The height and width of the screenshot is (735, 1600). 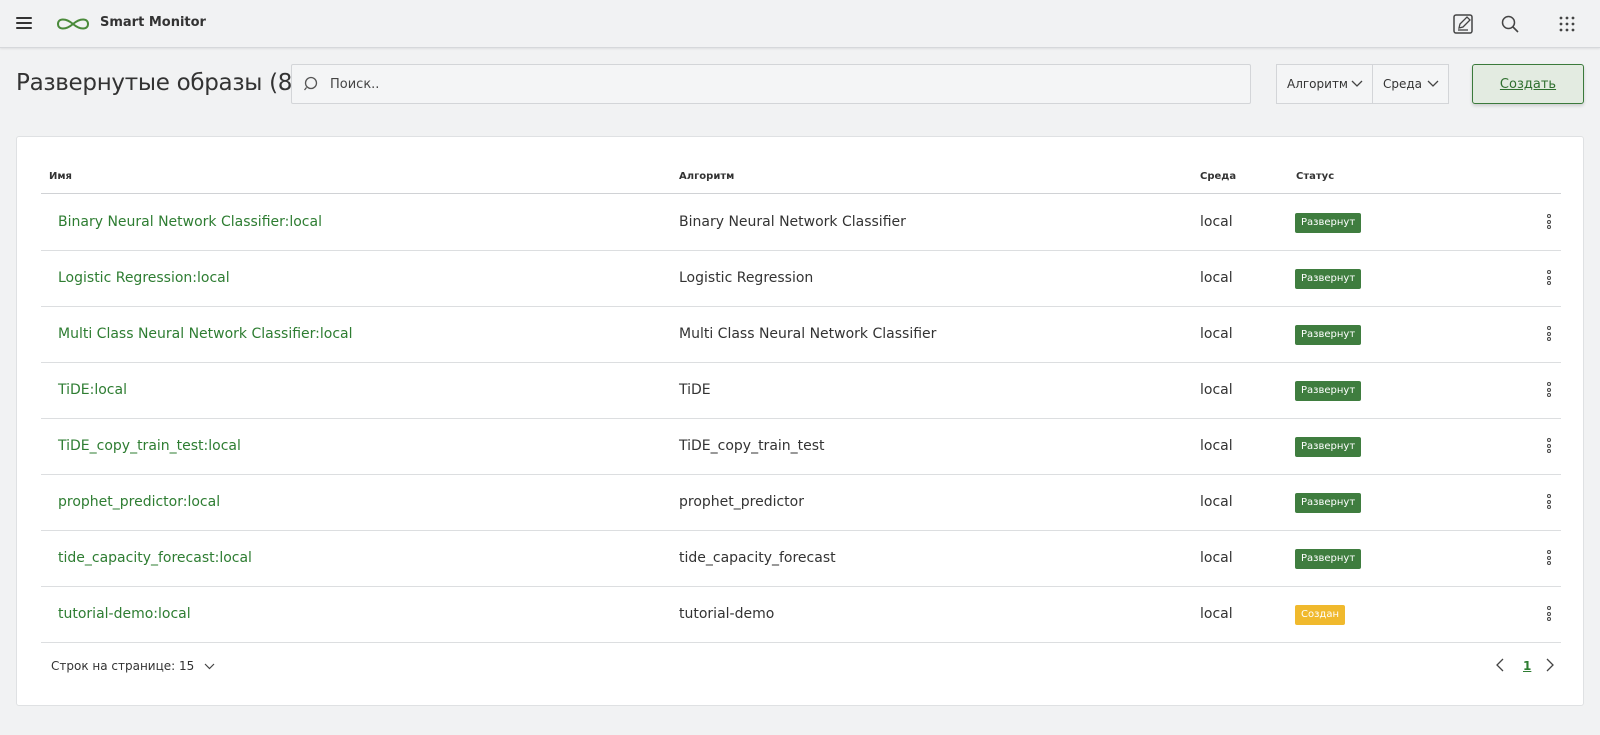 I want to click on status-badge: Создан, so click(x=1320, y=615).